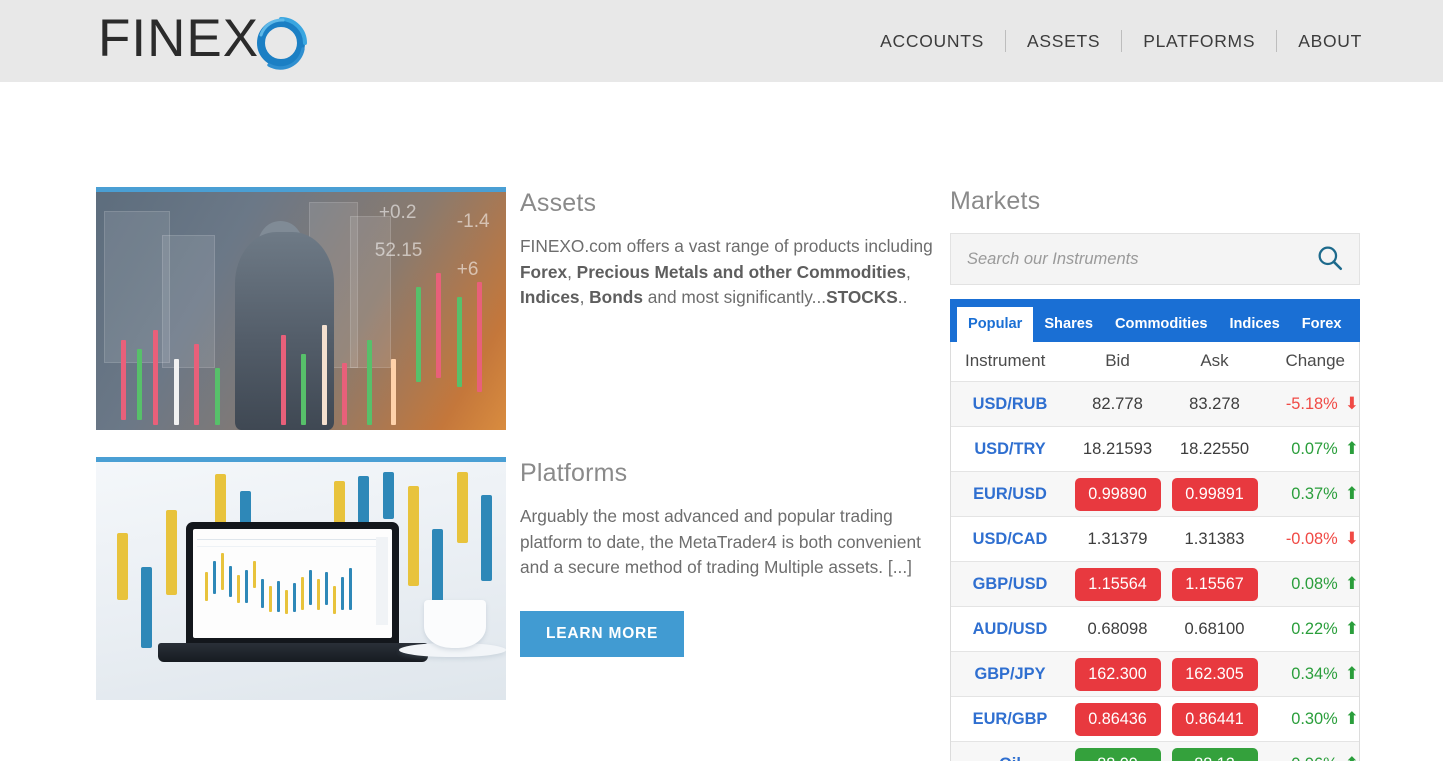 Image resolution: width=1443 pixels, height=761 pixels. I want to click on bid-value: 0.68098, so click(1117, 628).